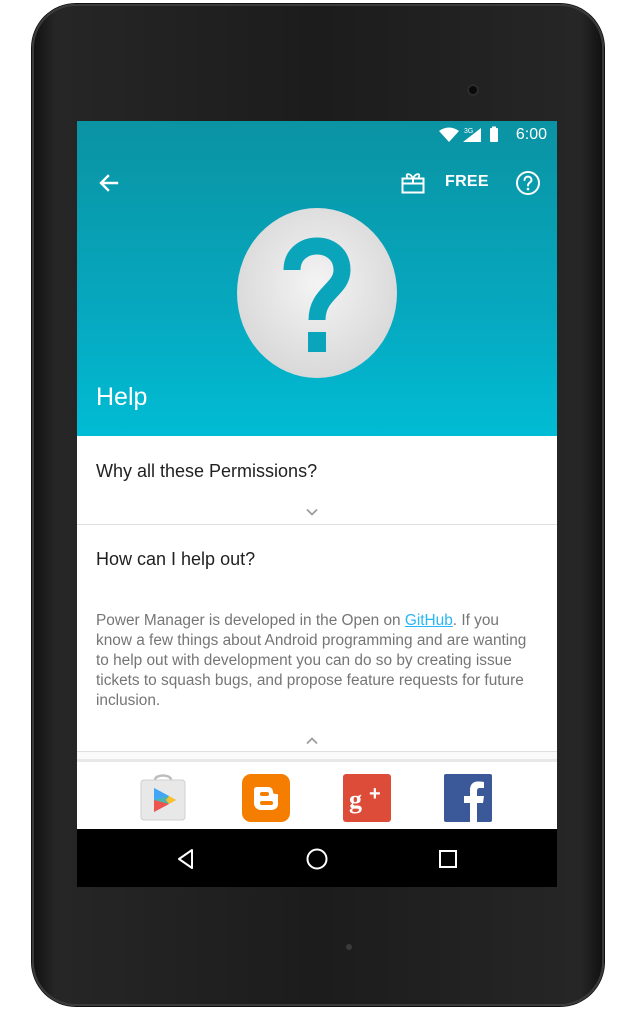 This screenshot has width=637, height=1026. I want to click on network-type-label: 3G, so click(468, 131).